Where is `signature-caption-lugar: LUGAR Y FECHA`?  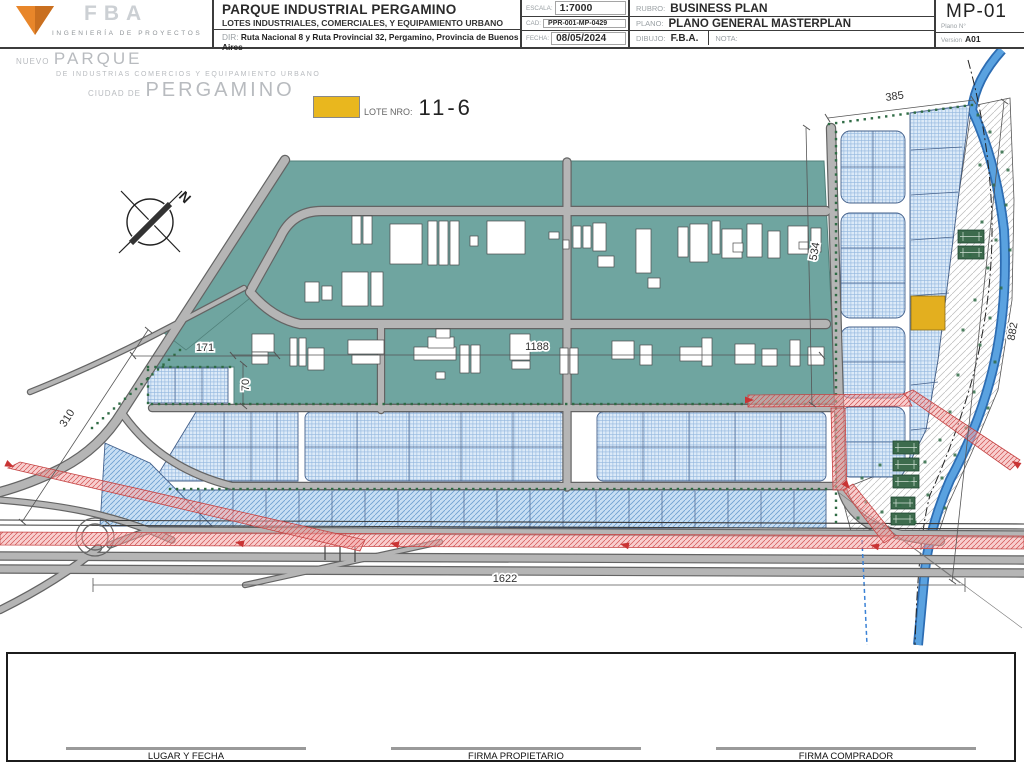
signature-caption-lugar: LUGAR Y FECHA is located at coordinates (186, 756).